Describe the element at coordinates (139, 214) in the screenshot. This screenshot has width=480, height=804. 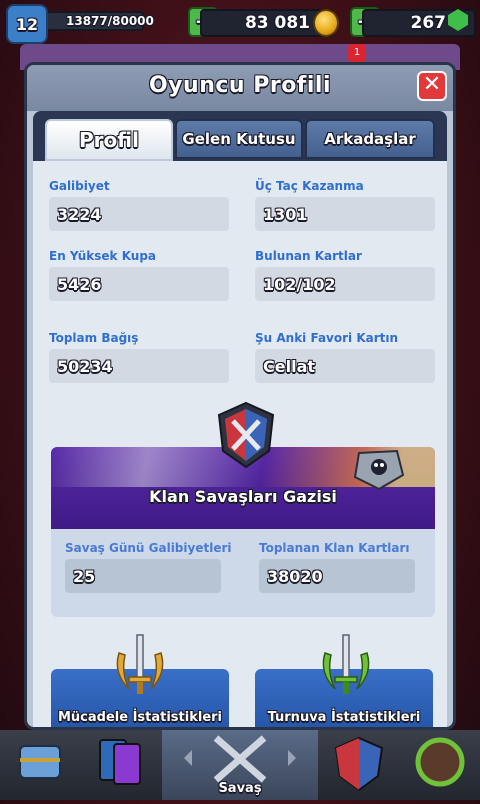
I see `wins-value: 3224` at that location.